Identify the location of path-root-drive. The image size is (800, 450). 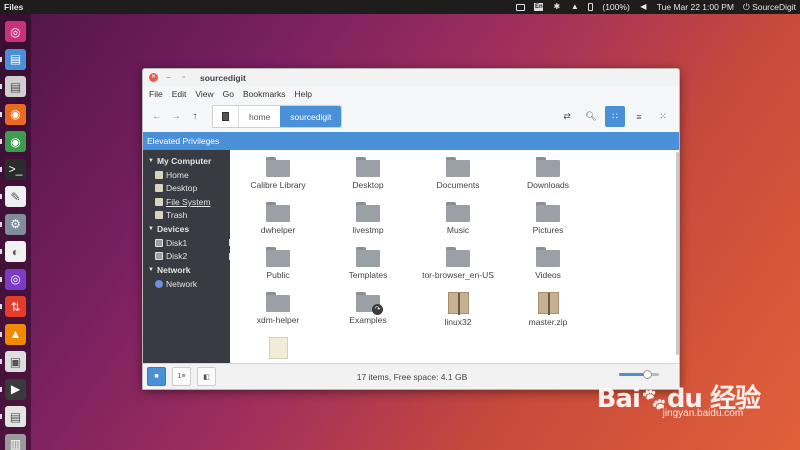
(226, 116).